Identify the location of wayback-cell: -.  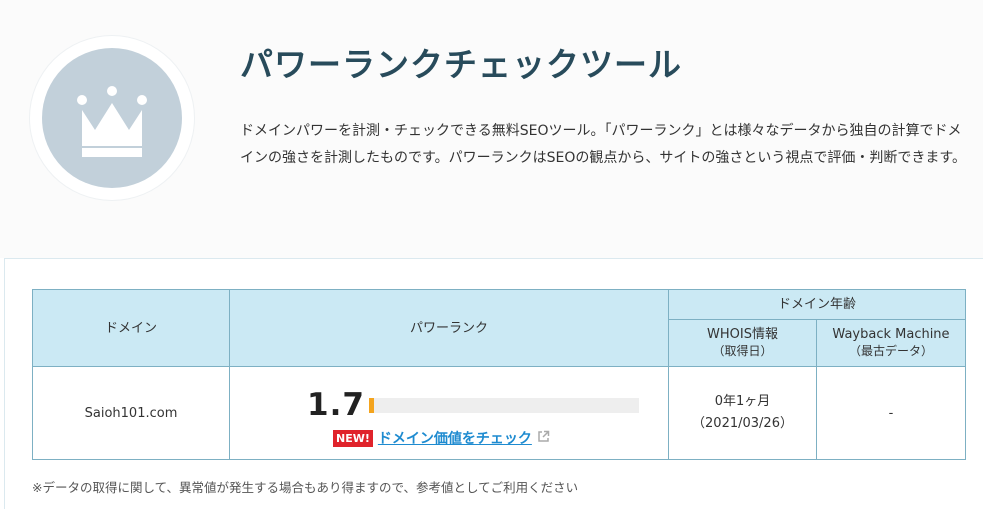
(891, 413).